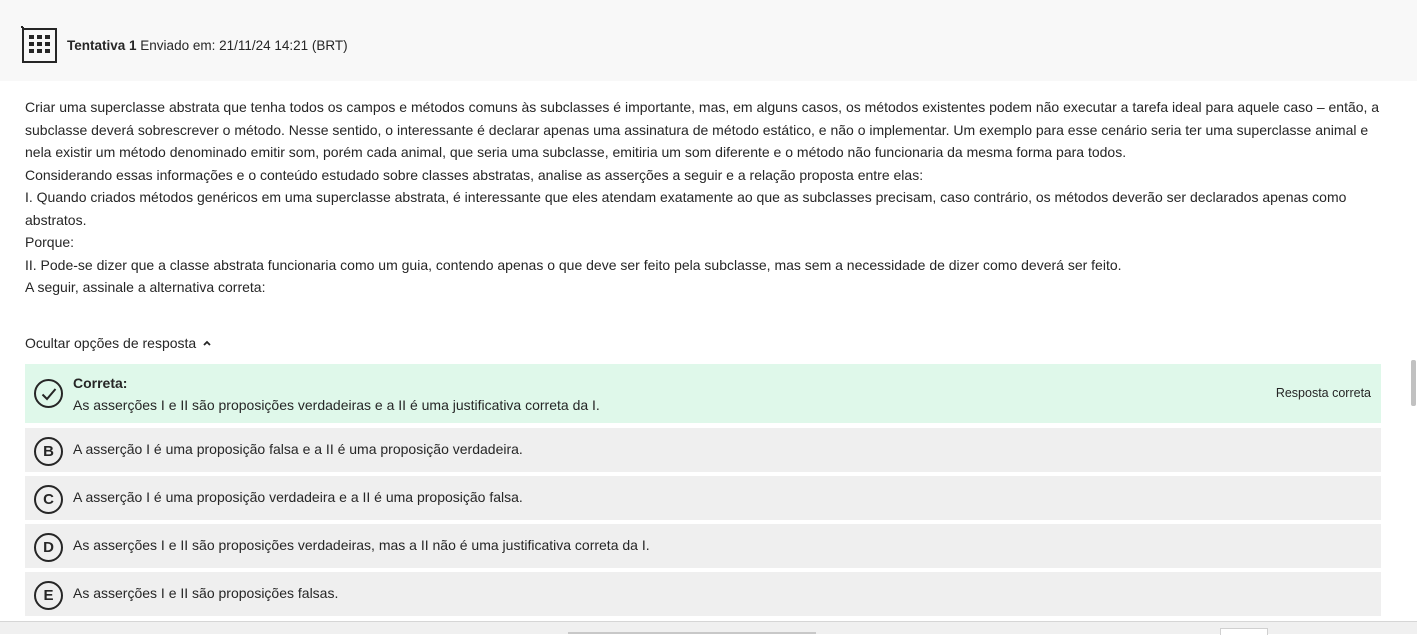 Image resolution: width=1417 pixels, height=635 pixels. Describe the element at coordinates (111, 343) in the screenshot. I see `toggle-label: Ocultar opções de resposta` at that location.